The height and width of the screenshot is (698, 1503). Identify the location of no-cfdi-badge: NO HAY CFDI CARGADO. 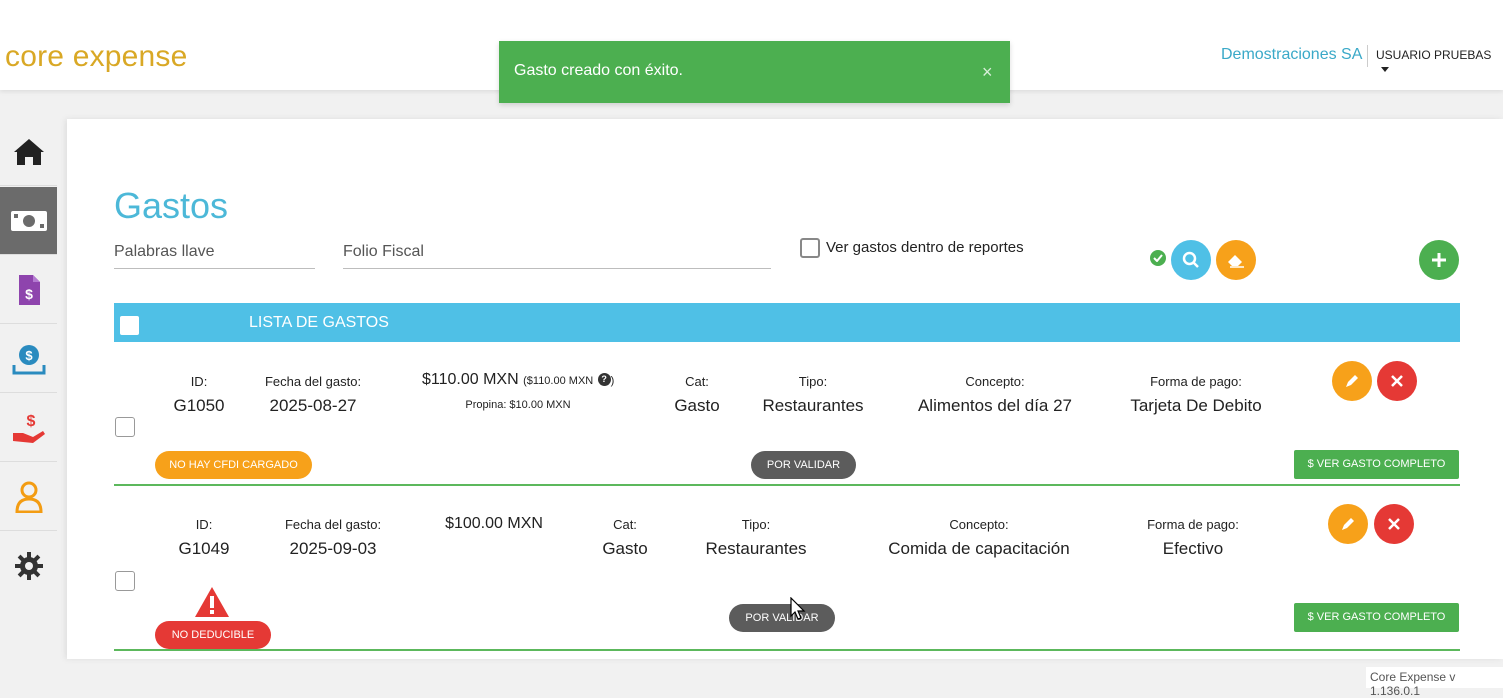
(233, 465).